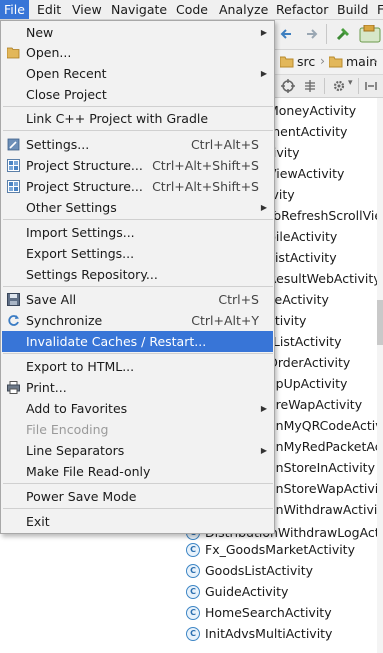 Image resolution: width=383 pixels, height=653 pixels. Describe the element at coordinates (137, 521) in the screenshot. I see `menu-item-exit: Exit` at that location.